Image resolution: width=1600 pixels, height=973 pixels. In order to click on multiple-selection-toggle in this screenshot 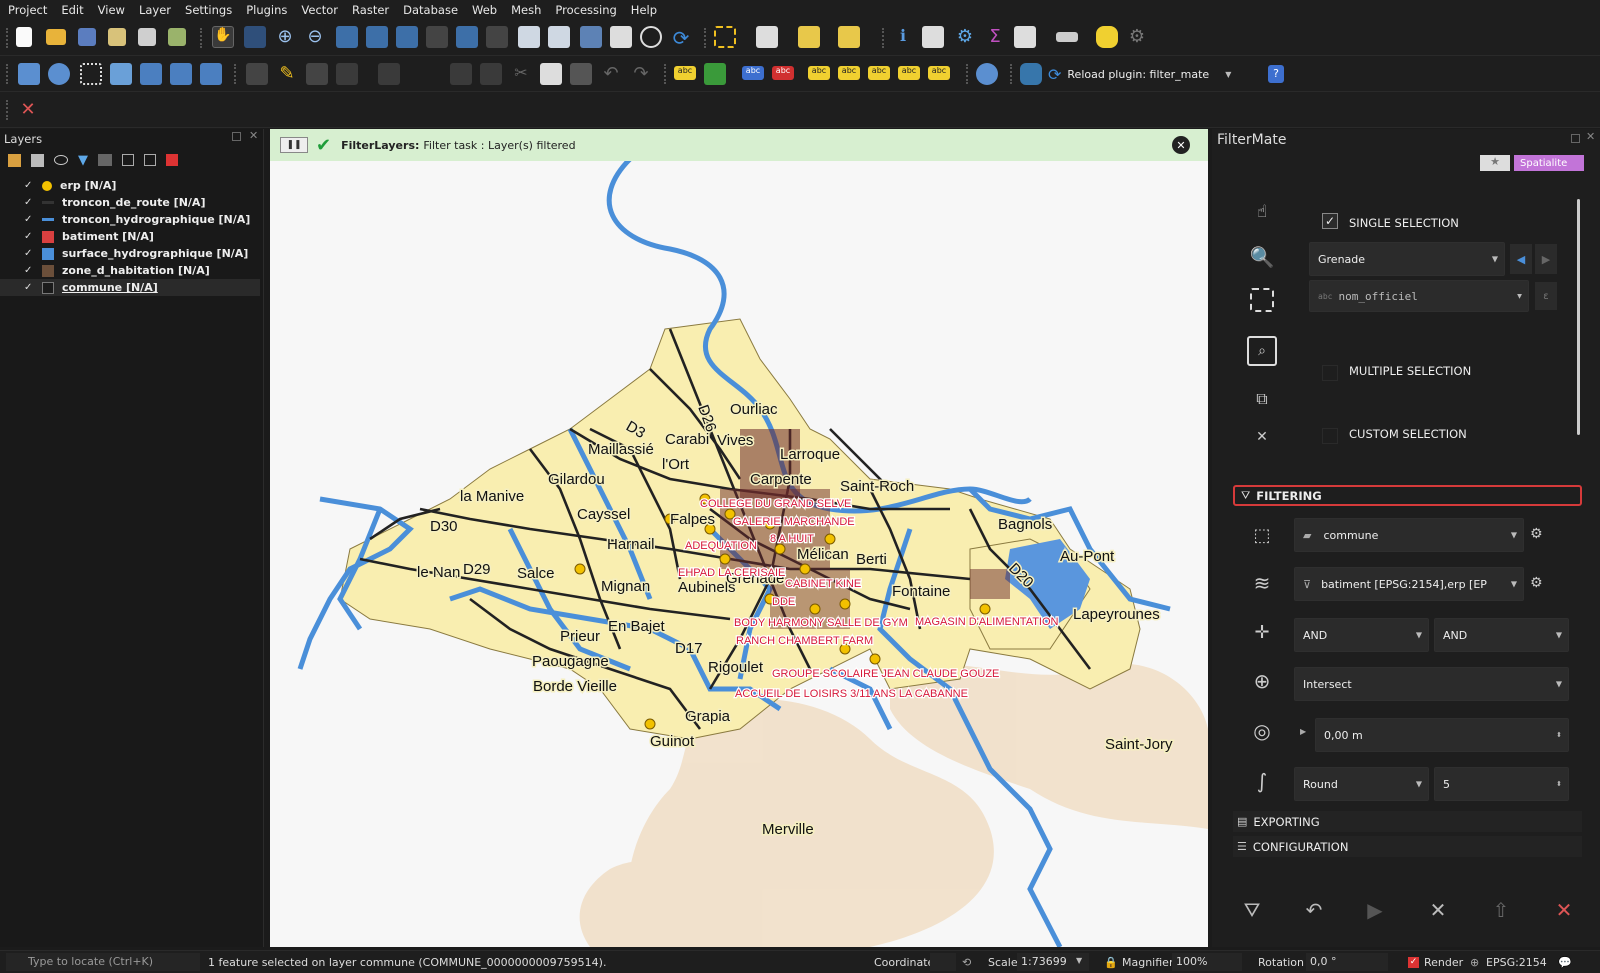, I will do `click(1330, 373)`.